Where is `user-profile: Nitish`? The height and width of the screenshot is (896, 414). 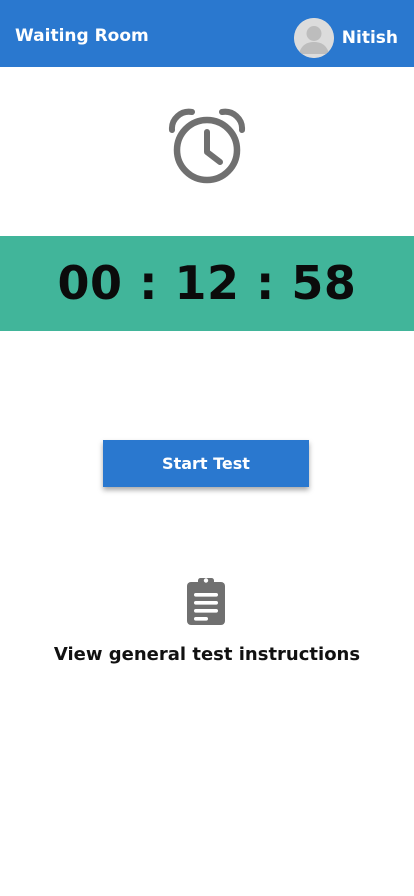
user-profile: Nitish is located at coordinates (345, 38).